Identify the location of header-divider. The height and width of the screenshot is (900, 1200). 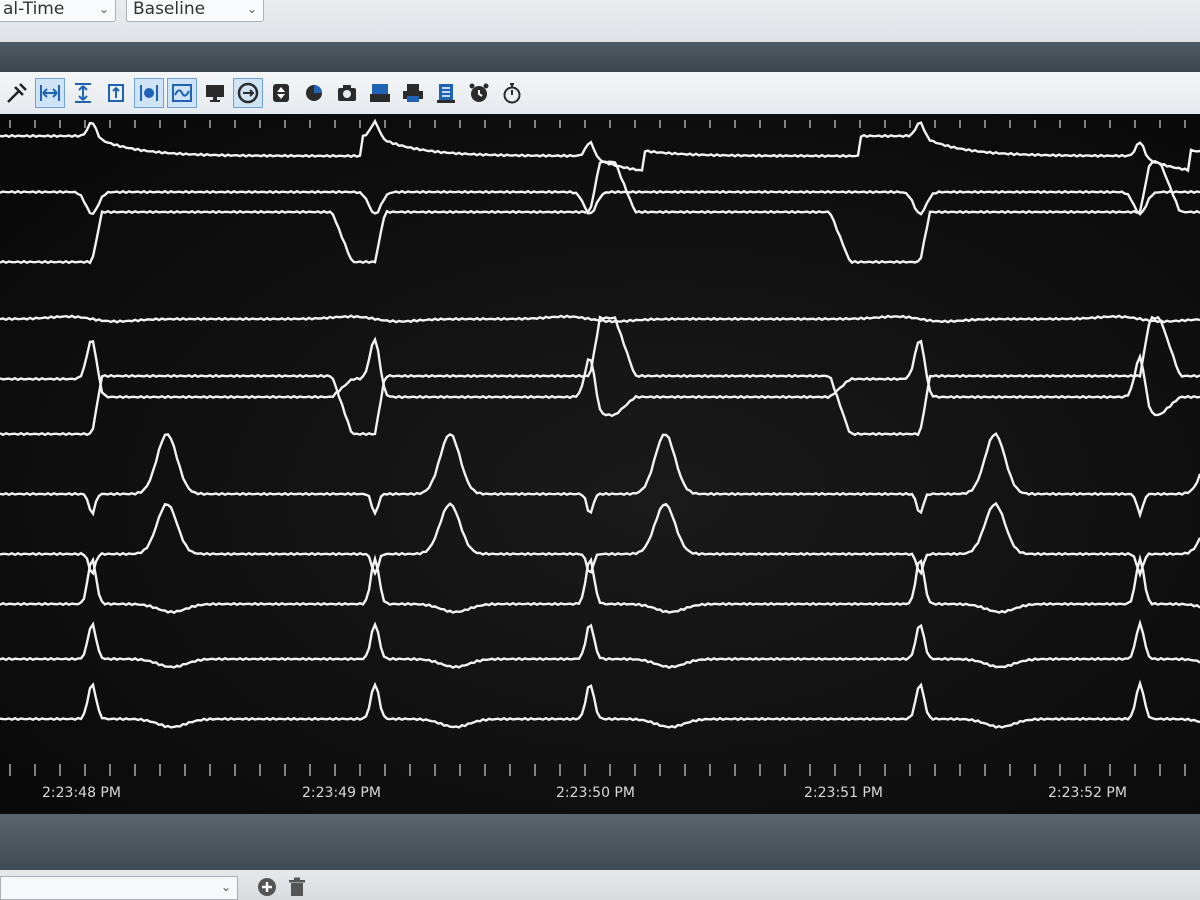
(600, 57).